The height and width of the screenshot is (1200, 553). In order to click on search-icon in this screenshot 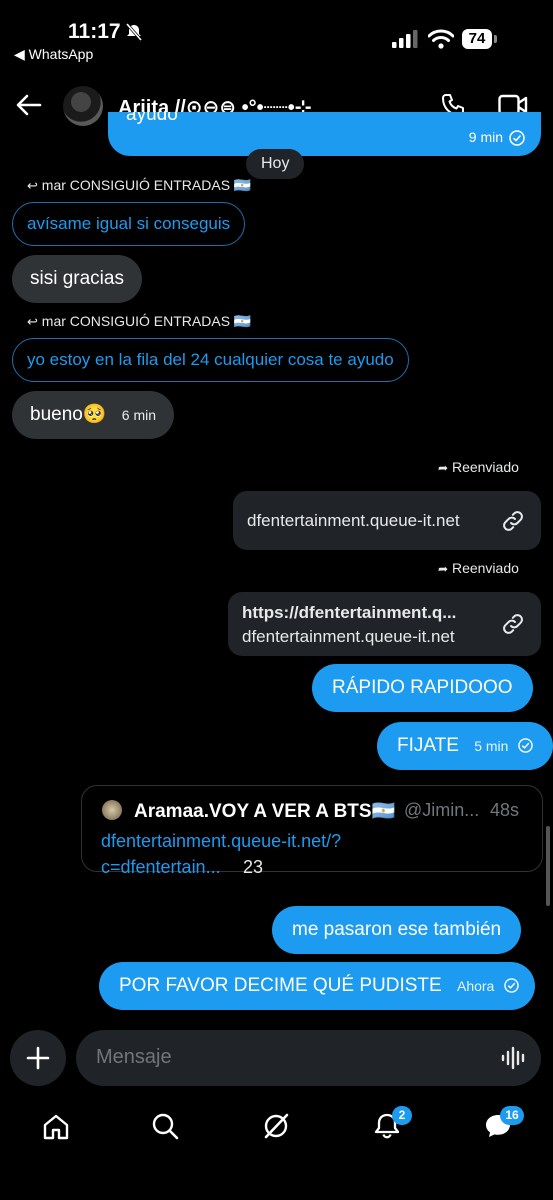, I will do `click(165, 1126)`.